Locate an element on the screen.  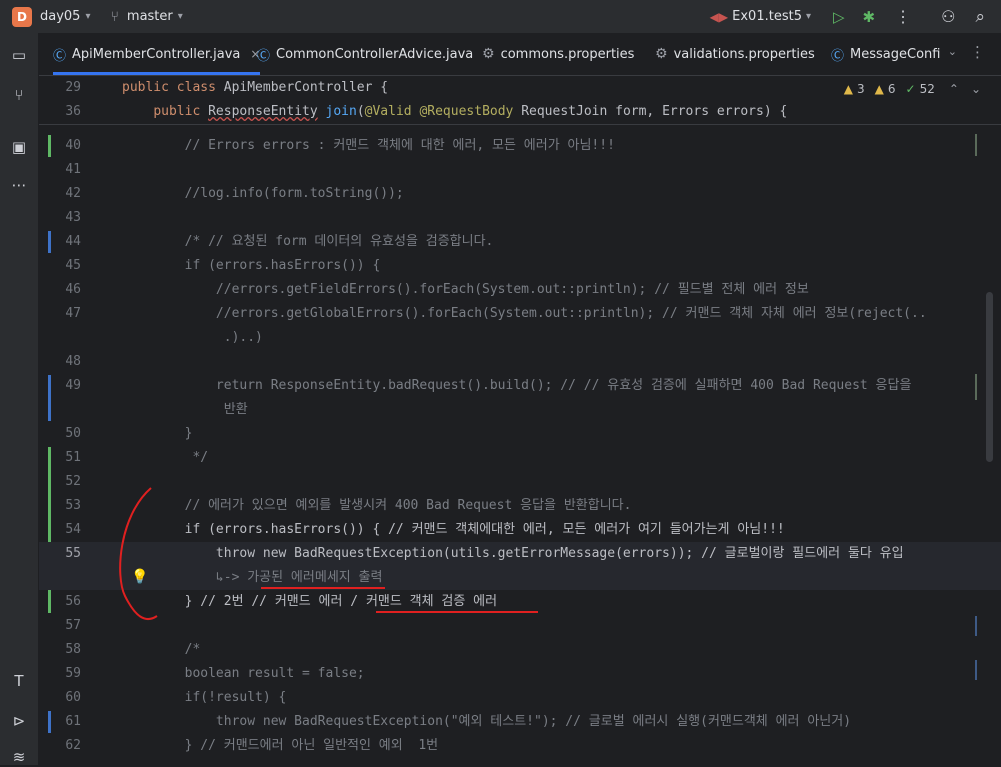
line-number: 62 is located at coordinates (73, 745).